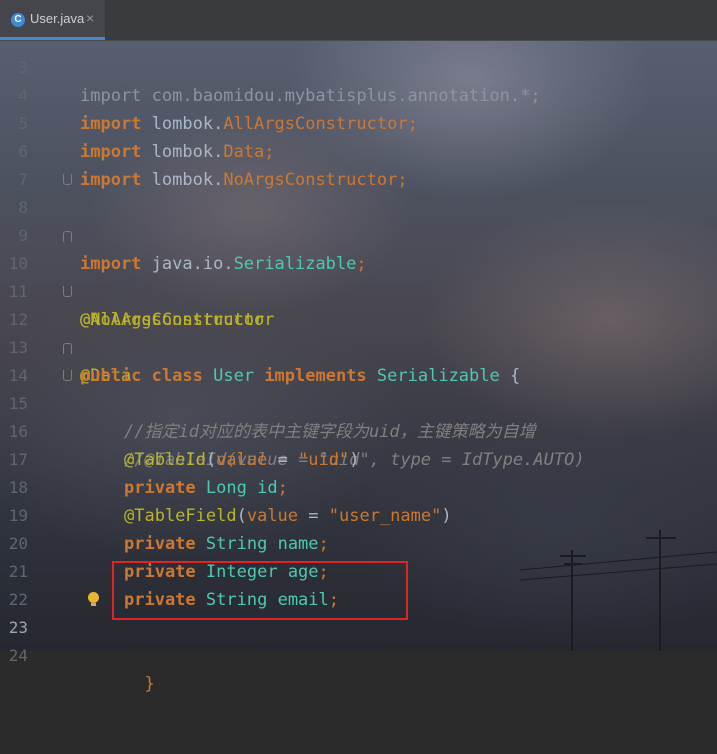  I want to click on code-line: 8 import java.io.Serializable;, so click(358, 220).